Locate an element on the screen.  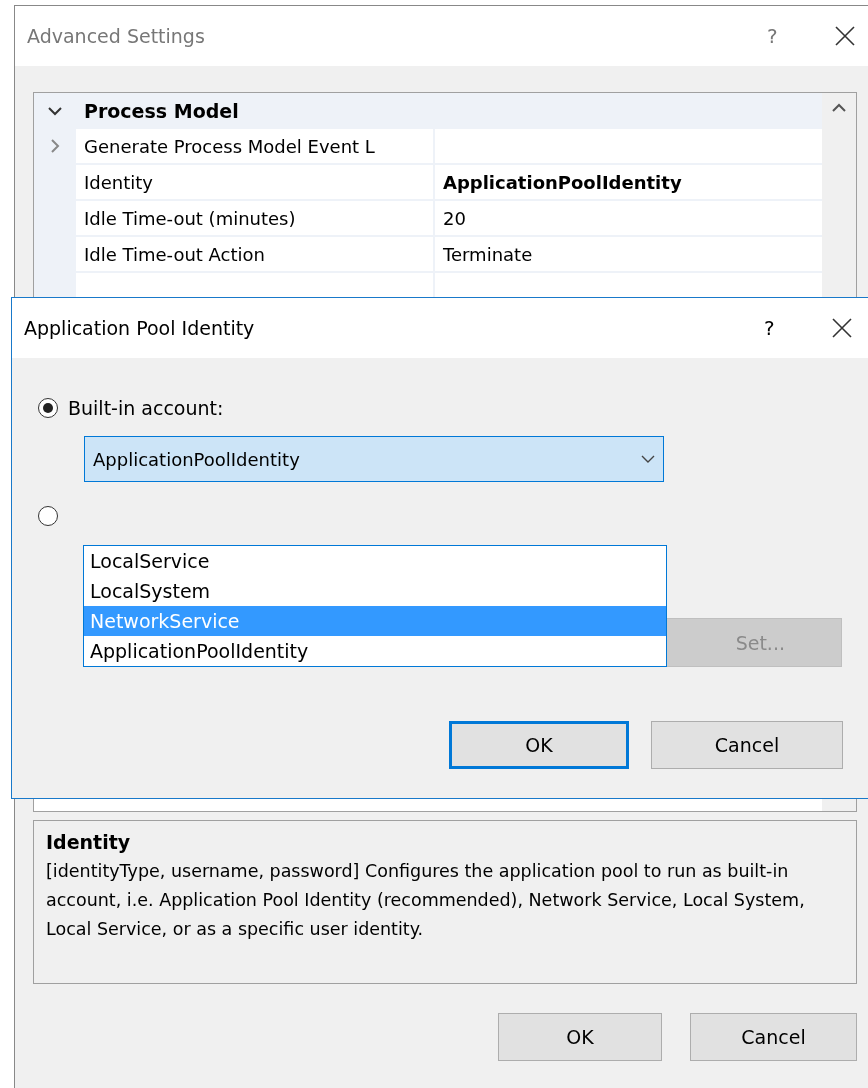
property-name: Idle Time-out Action is located at coordinates (255, 254).